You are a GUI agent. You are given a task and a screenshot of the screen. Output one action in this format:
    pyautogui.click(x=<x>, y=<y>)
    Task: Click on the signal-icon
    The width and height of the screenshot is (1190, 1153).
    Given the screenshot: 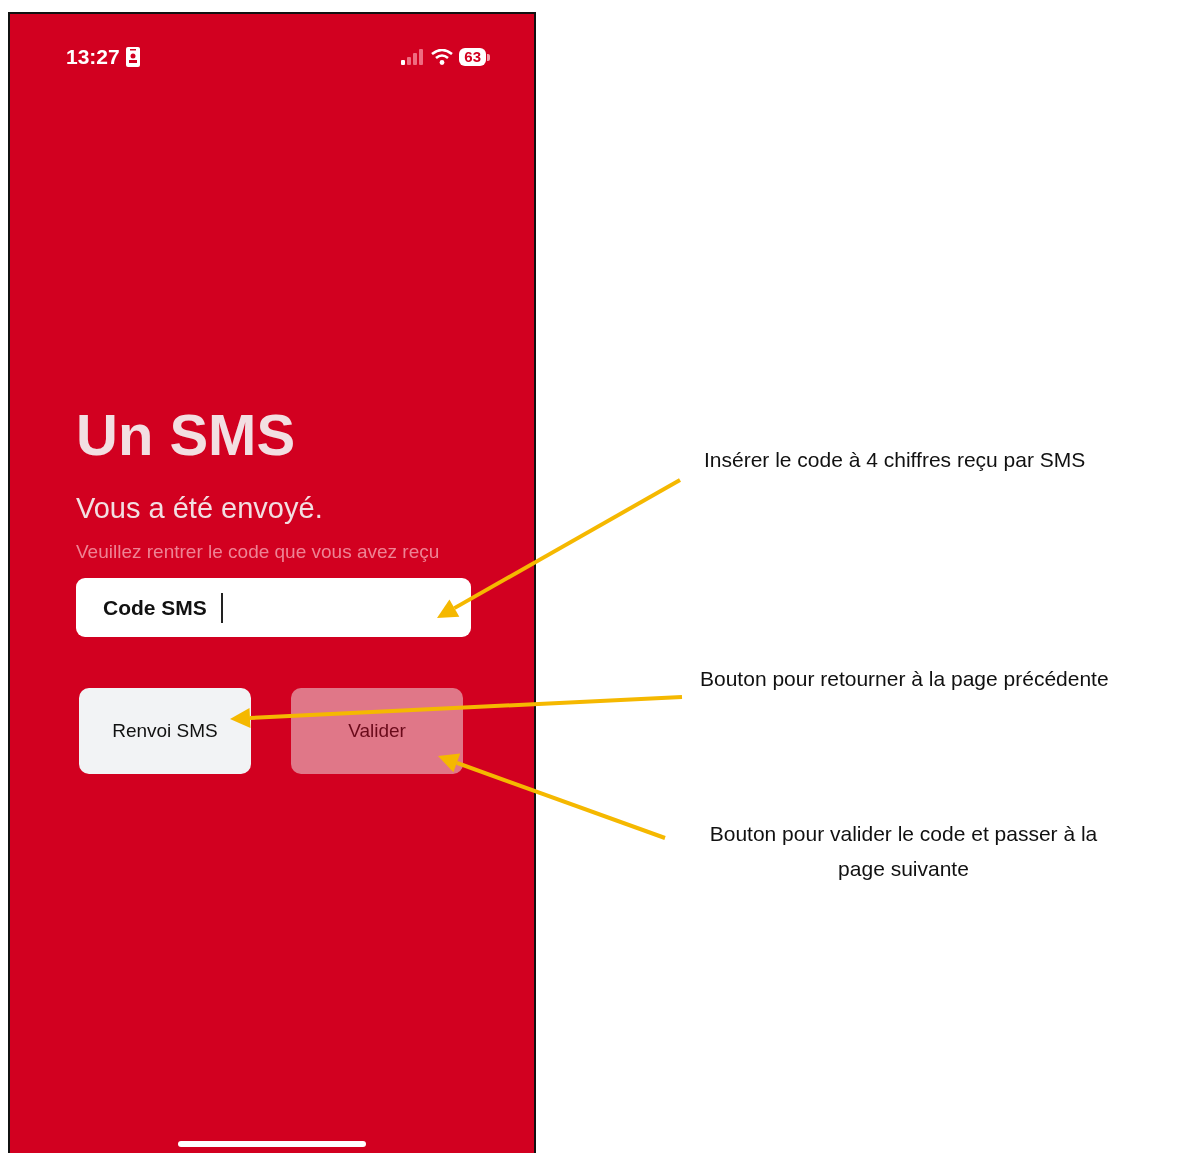 What is the action you would take?
    pyautogui.click(x=413, y=57)
    